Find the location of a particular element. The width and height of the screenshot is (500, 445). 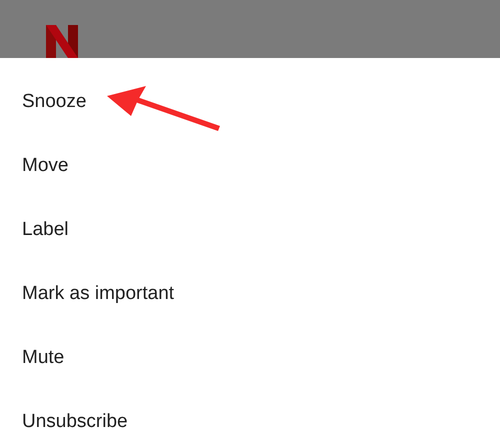

menu-item: Mark as important is located at coordinates (250, 294).